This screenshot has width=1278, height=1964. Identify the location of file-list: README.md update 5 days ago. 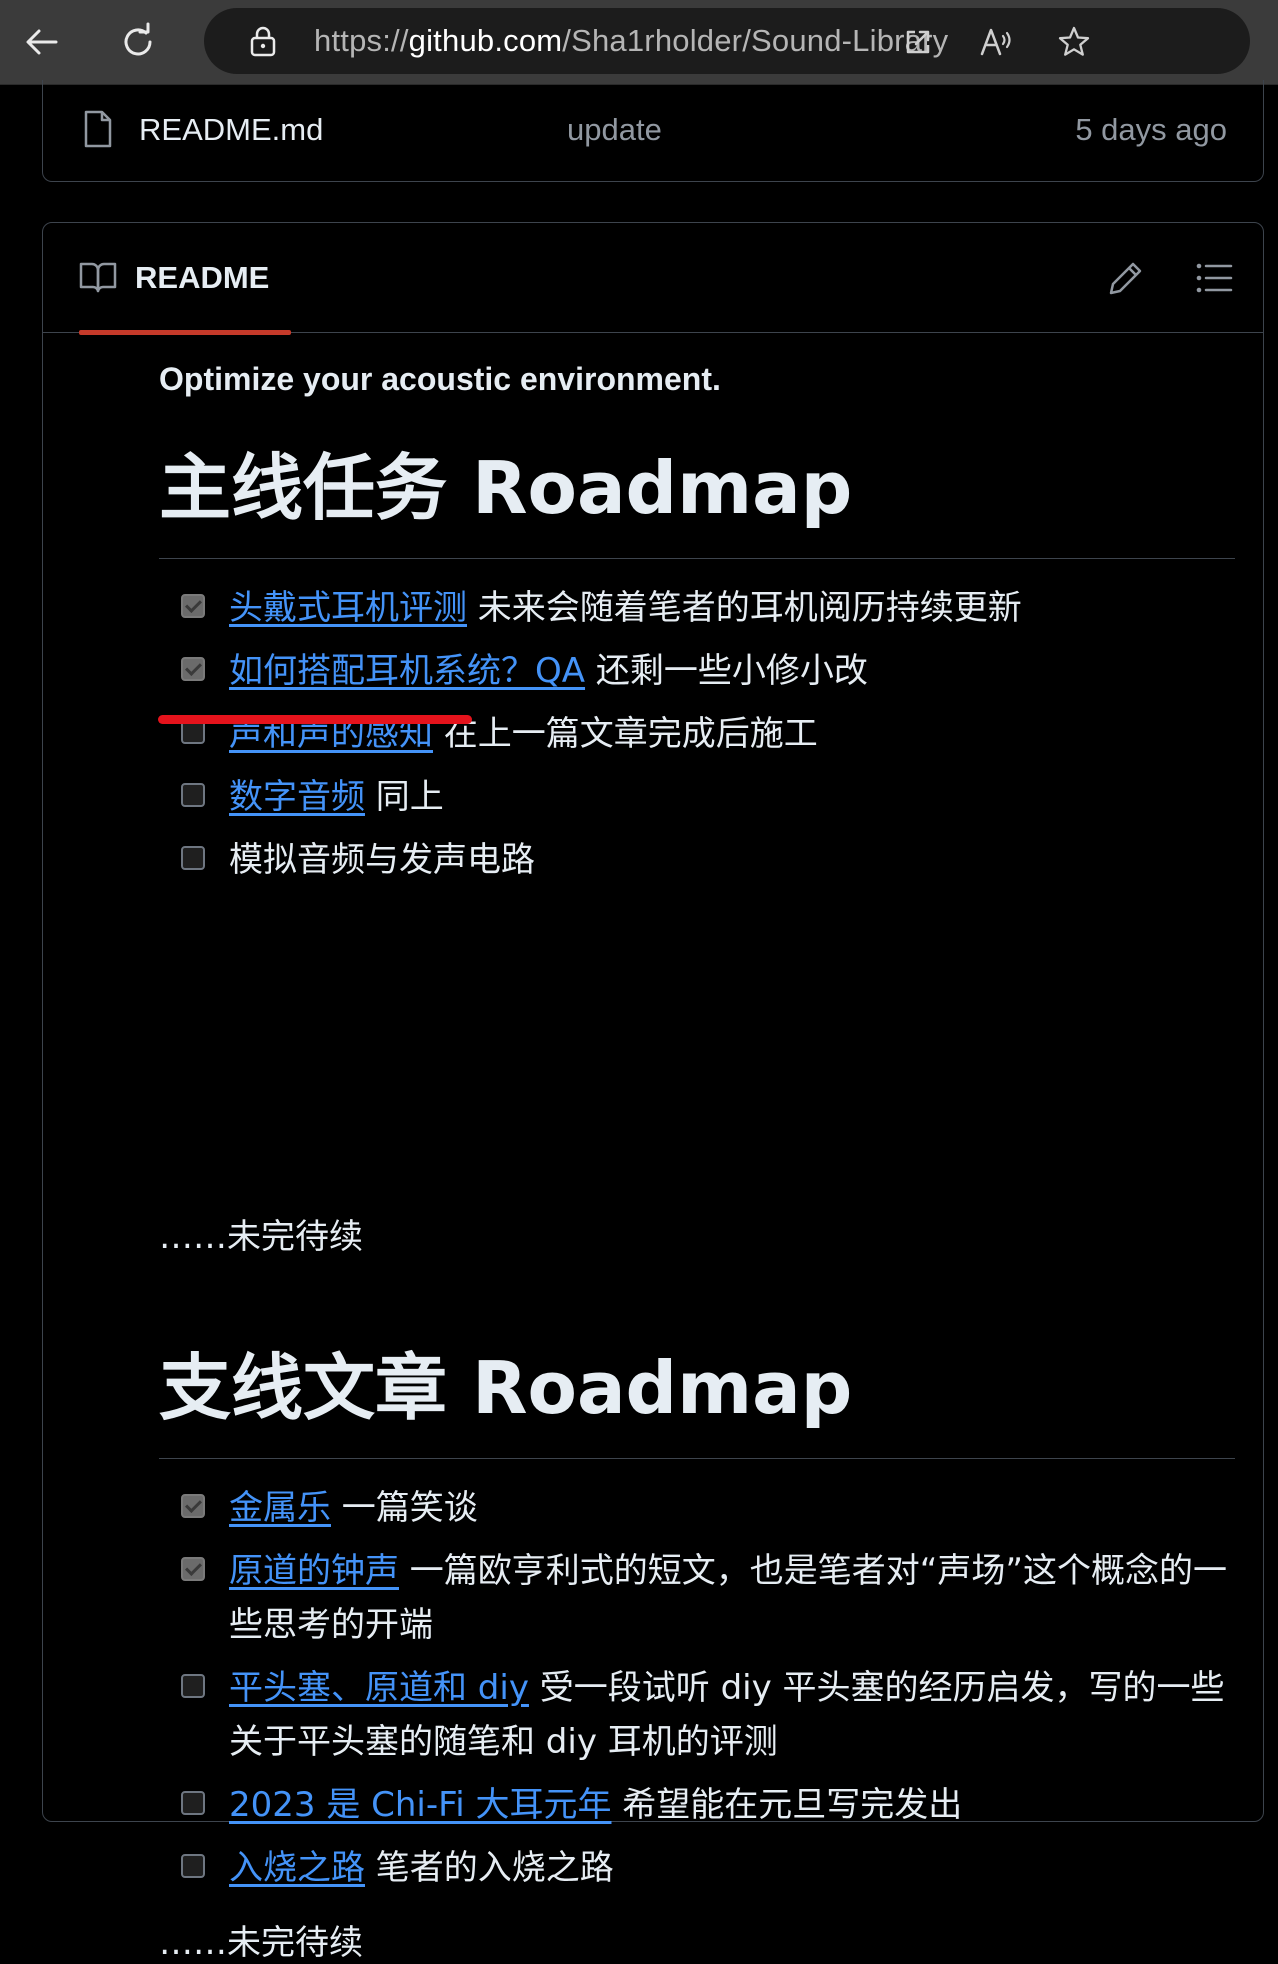
(653, 131).